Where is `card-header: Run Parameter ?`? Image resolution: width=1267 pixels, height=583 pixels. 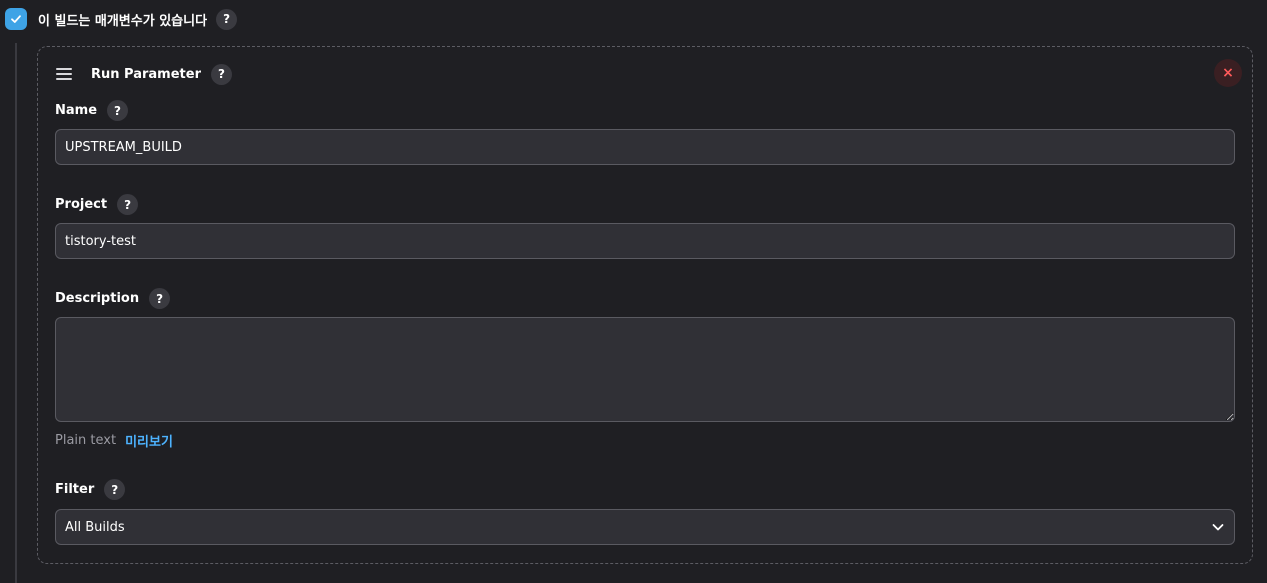
card-header: Run Parameter ? is located at coordinates (144, 74).